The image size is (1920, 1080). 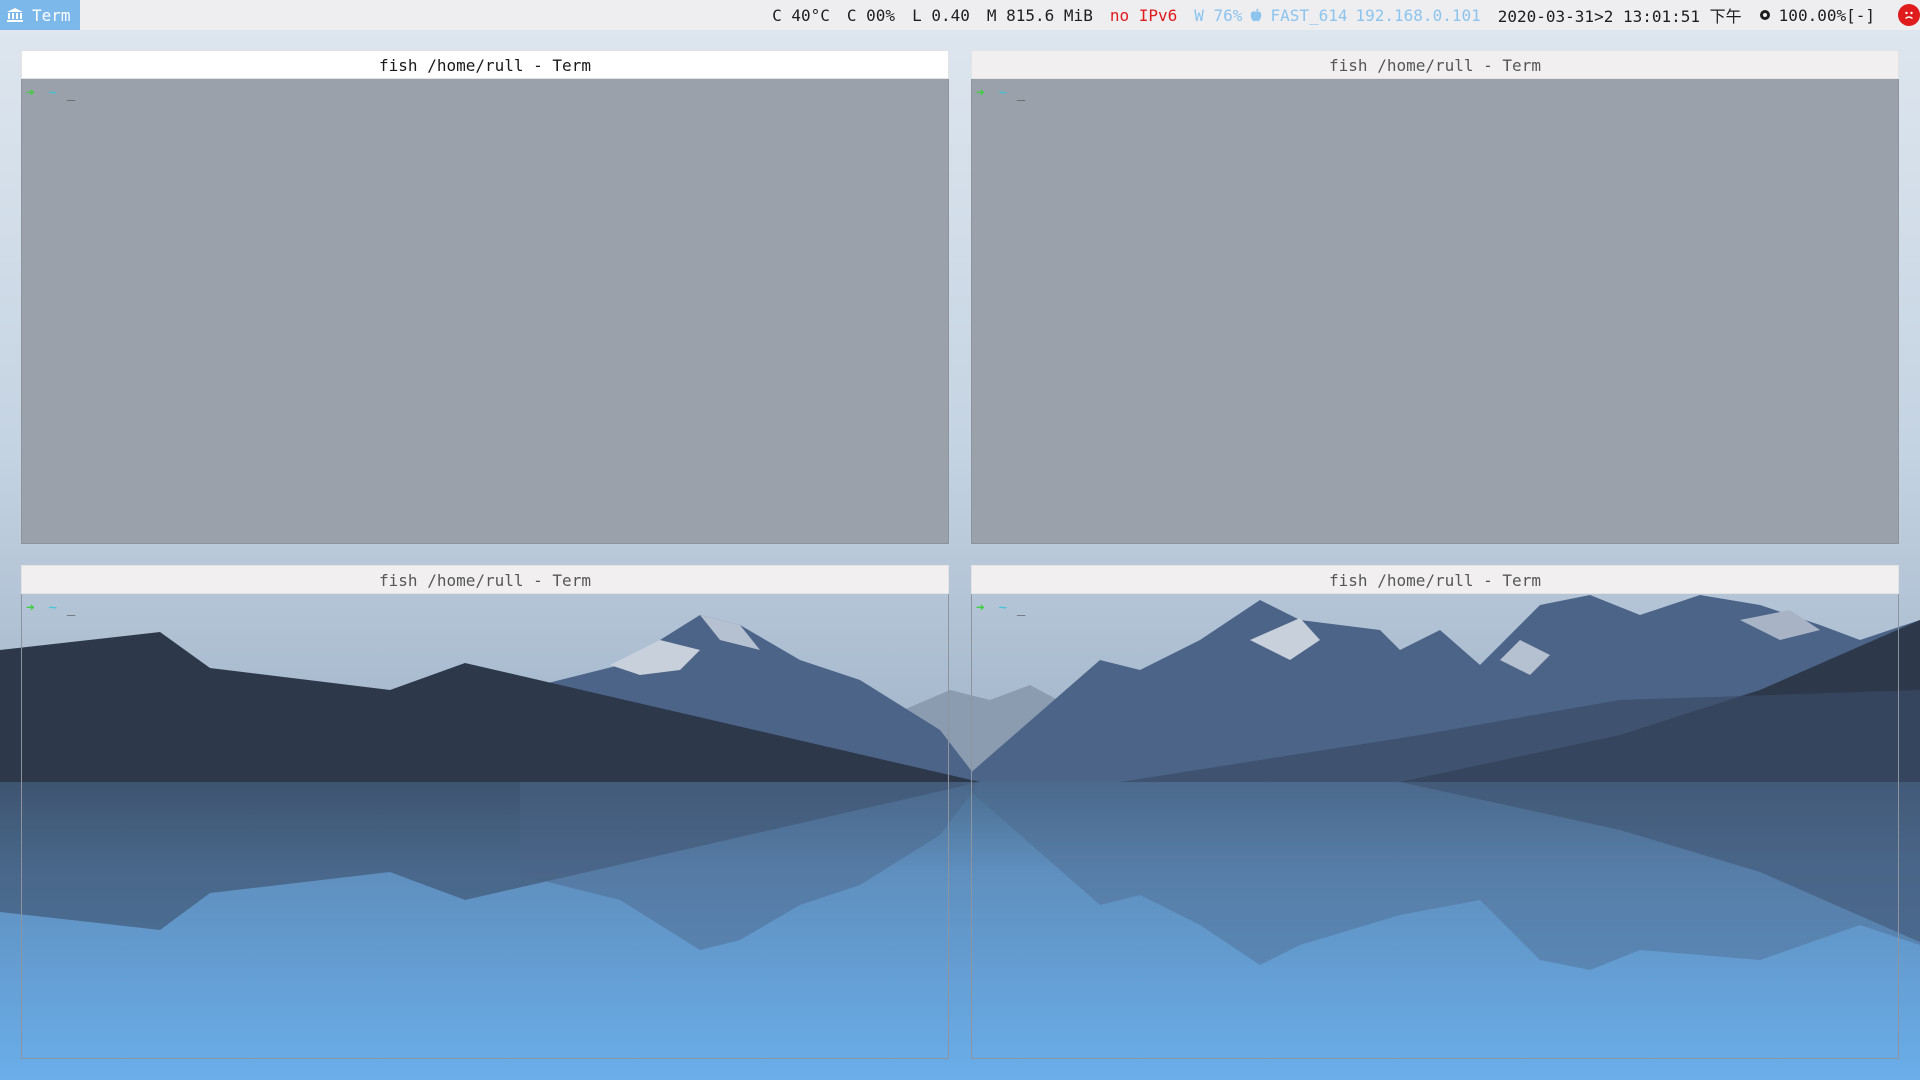 I want to click on ipv6-status: no IPv6, so click(x=1143, y=15).